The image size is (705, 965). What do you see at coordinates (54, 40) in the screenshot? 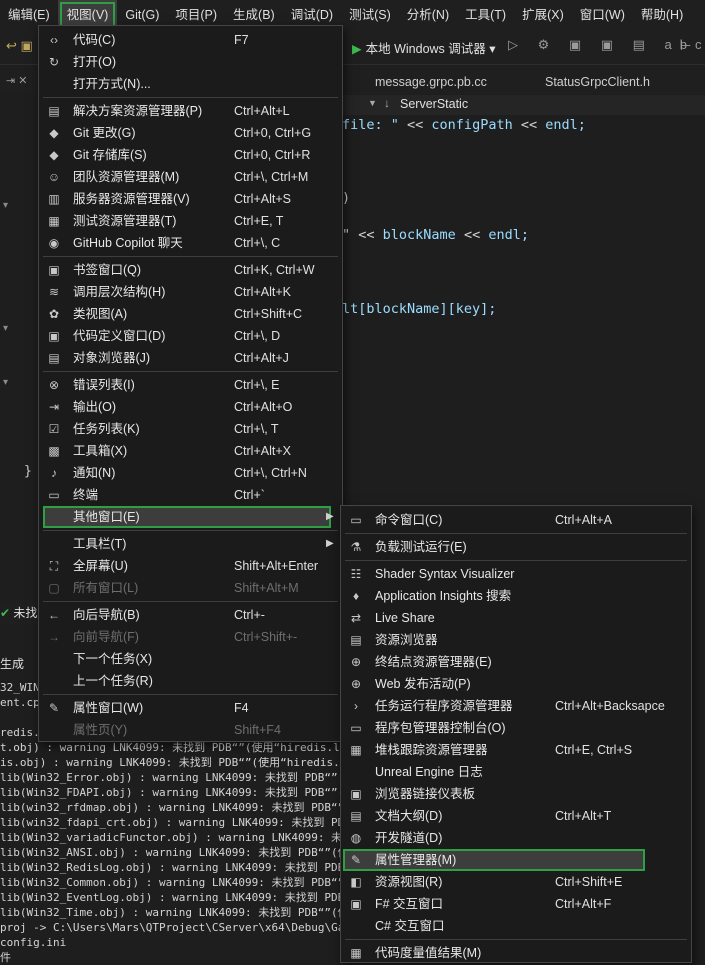
I see `menu-item-icon: ‹›` at bounding box center [54, 40].